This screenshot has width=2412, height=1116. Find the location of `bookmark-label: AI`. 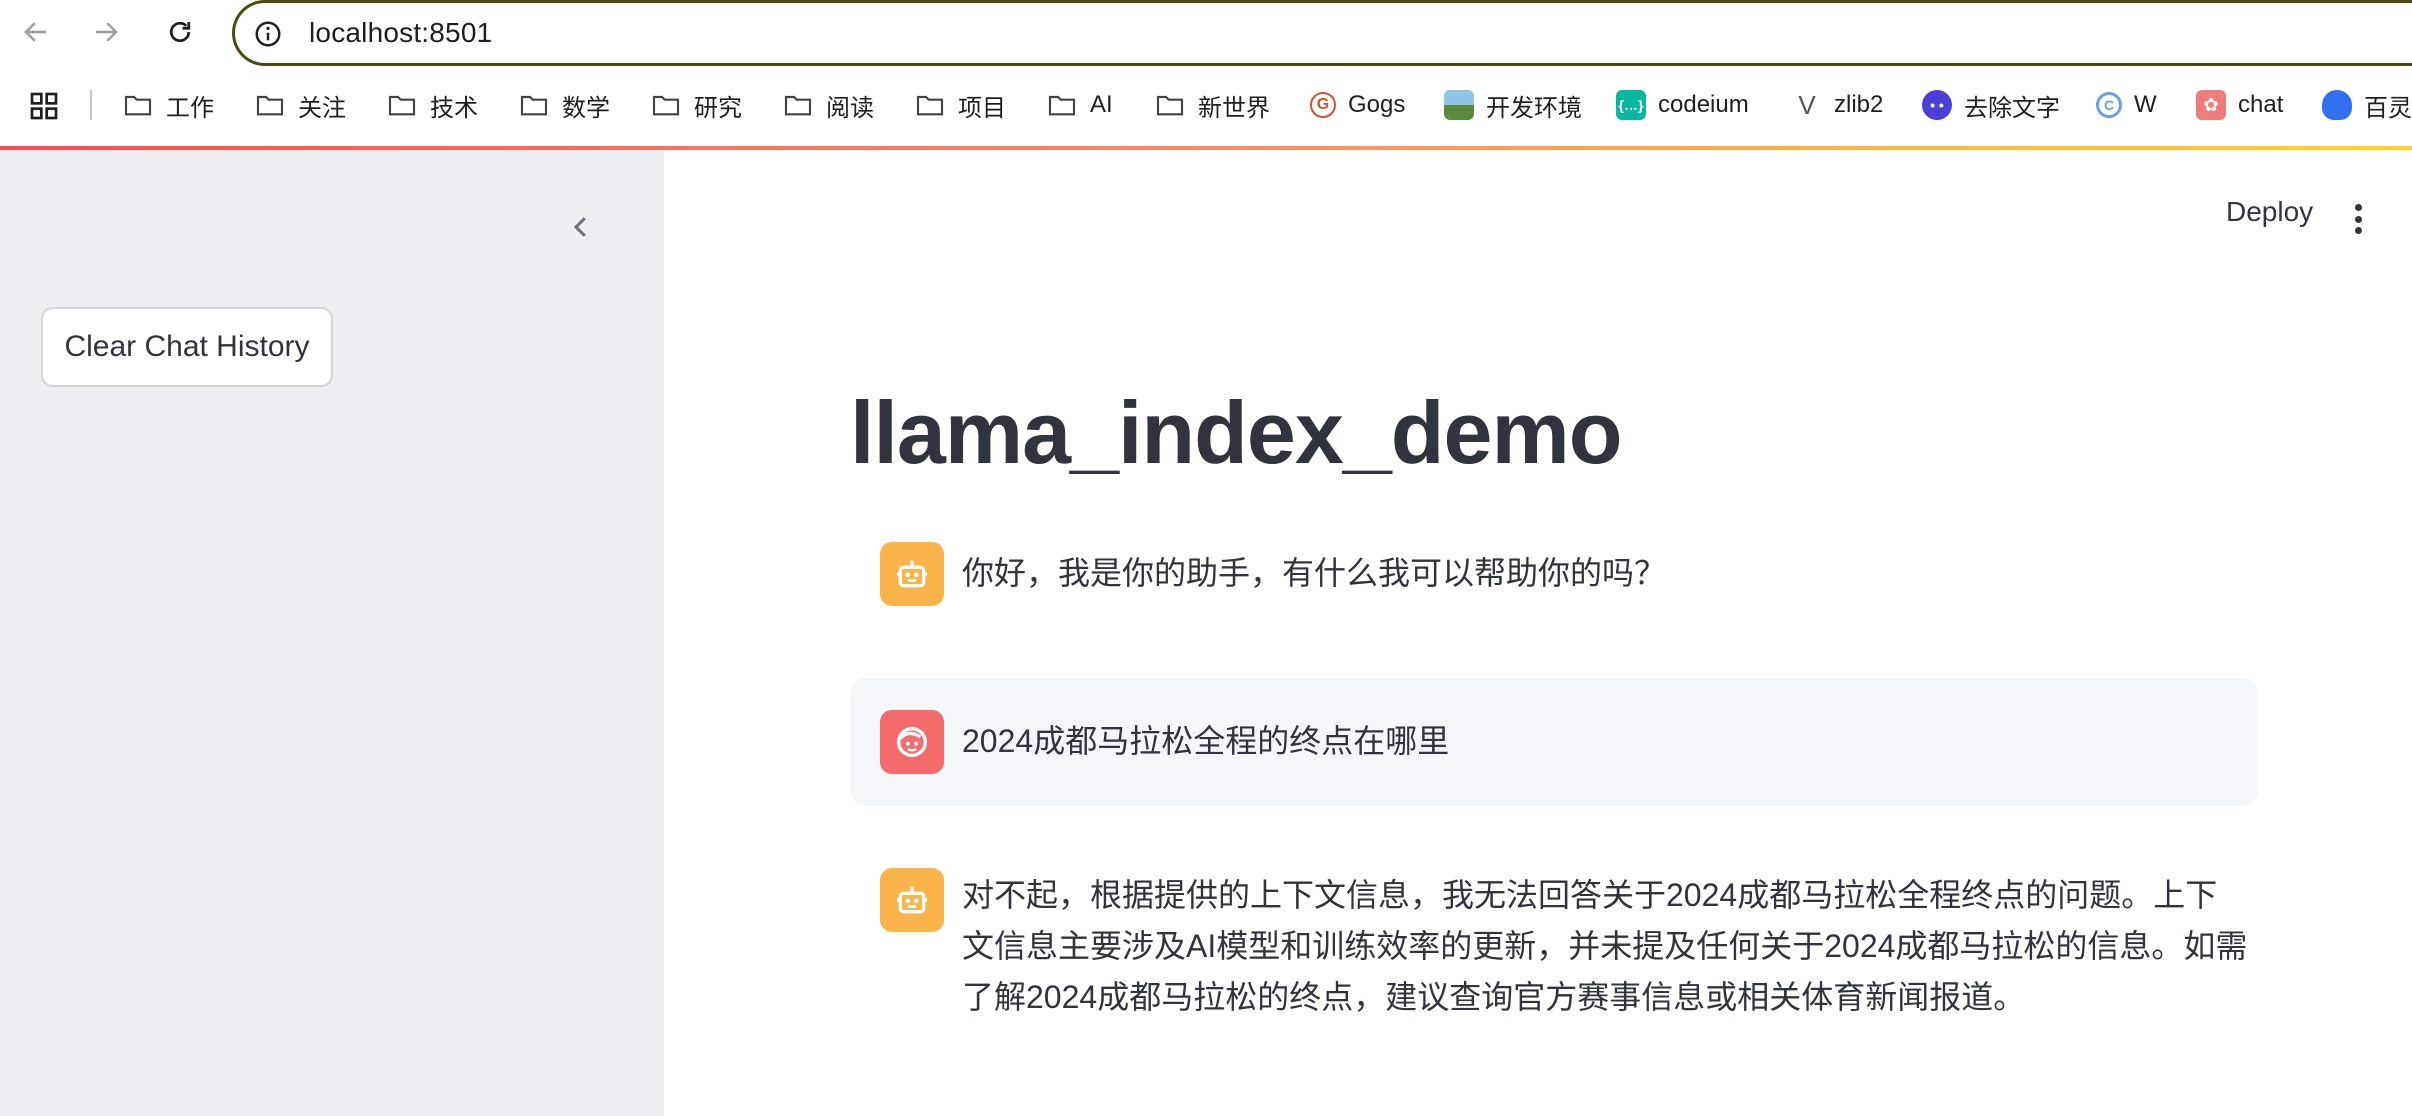

bookmark-label: AI is located at coordinates (1101, 104).